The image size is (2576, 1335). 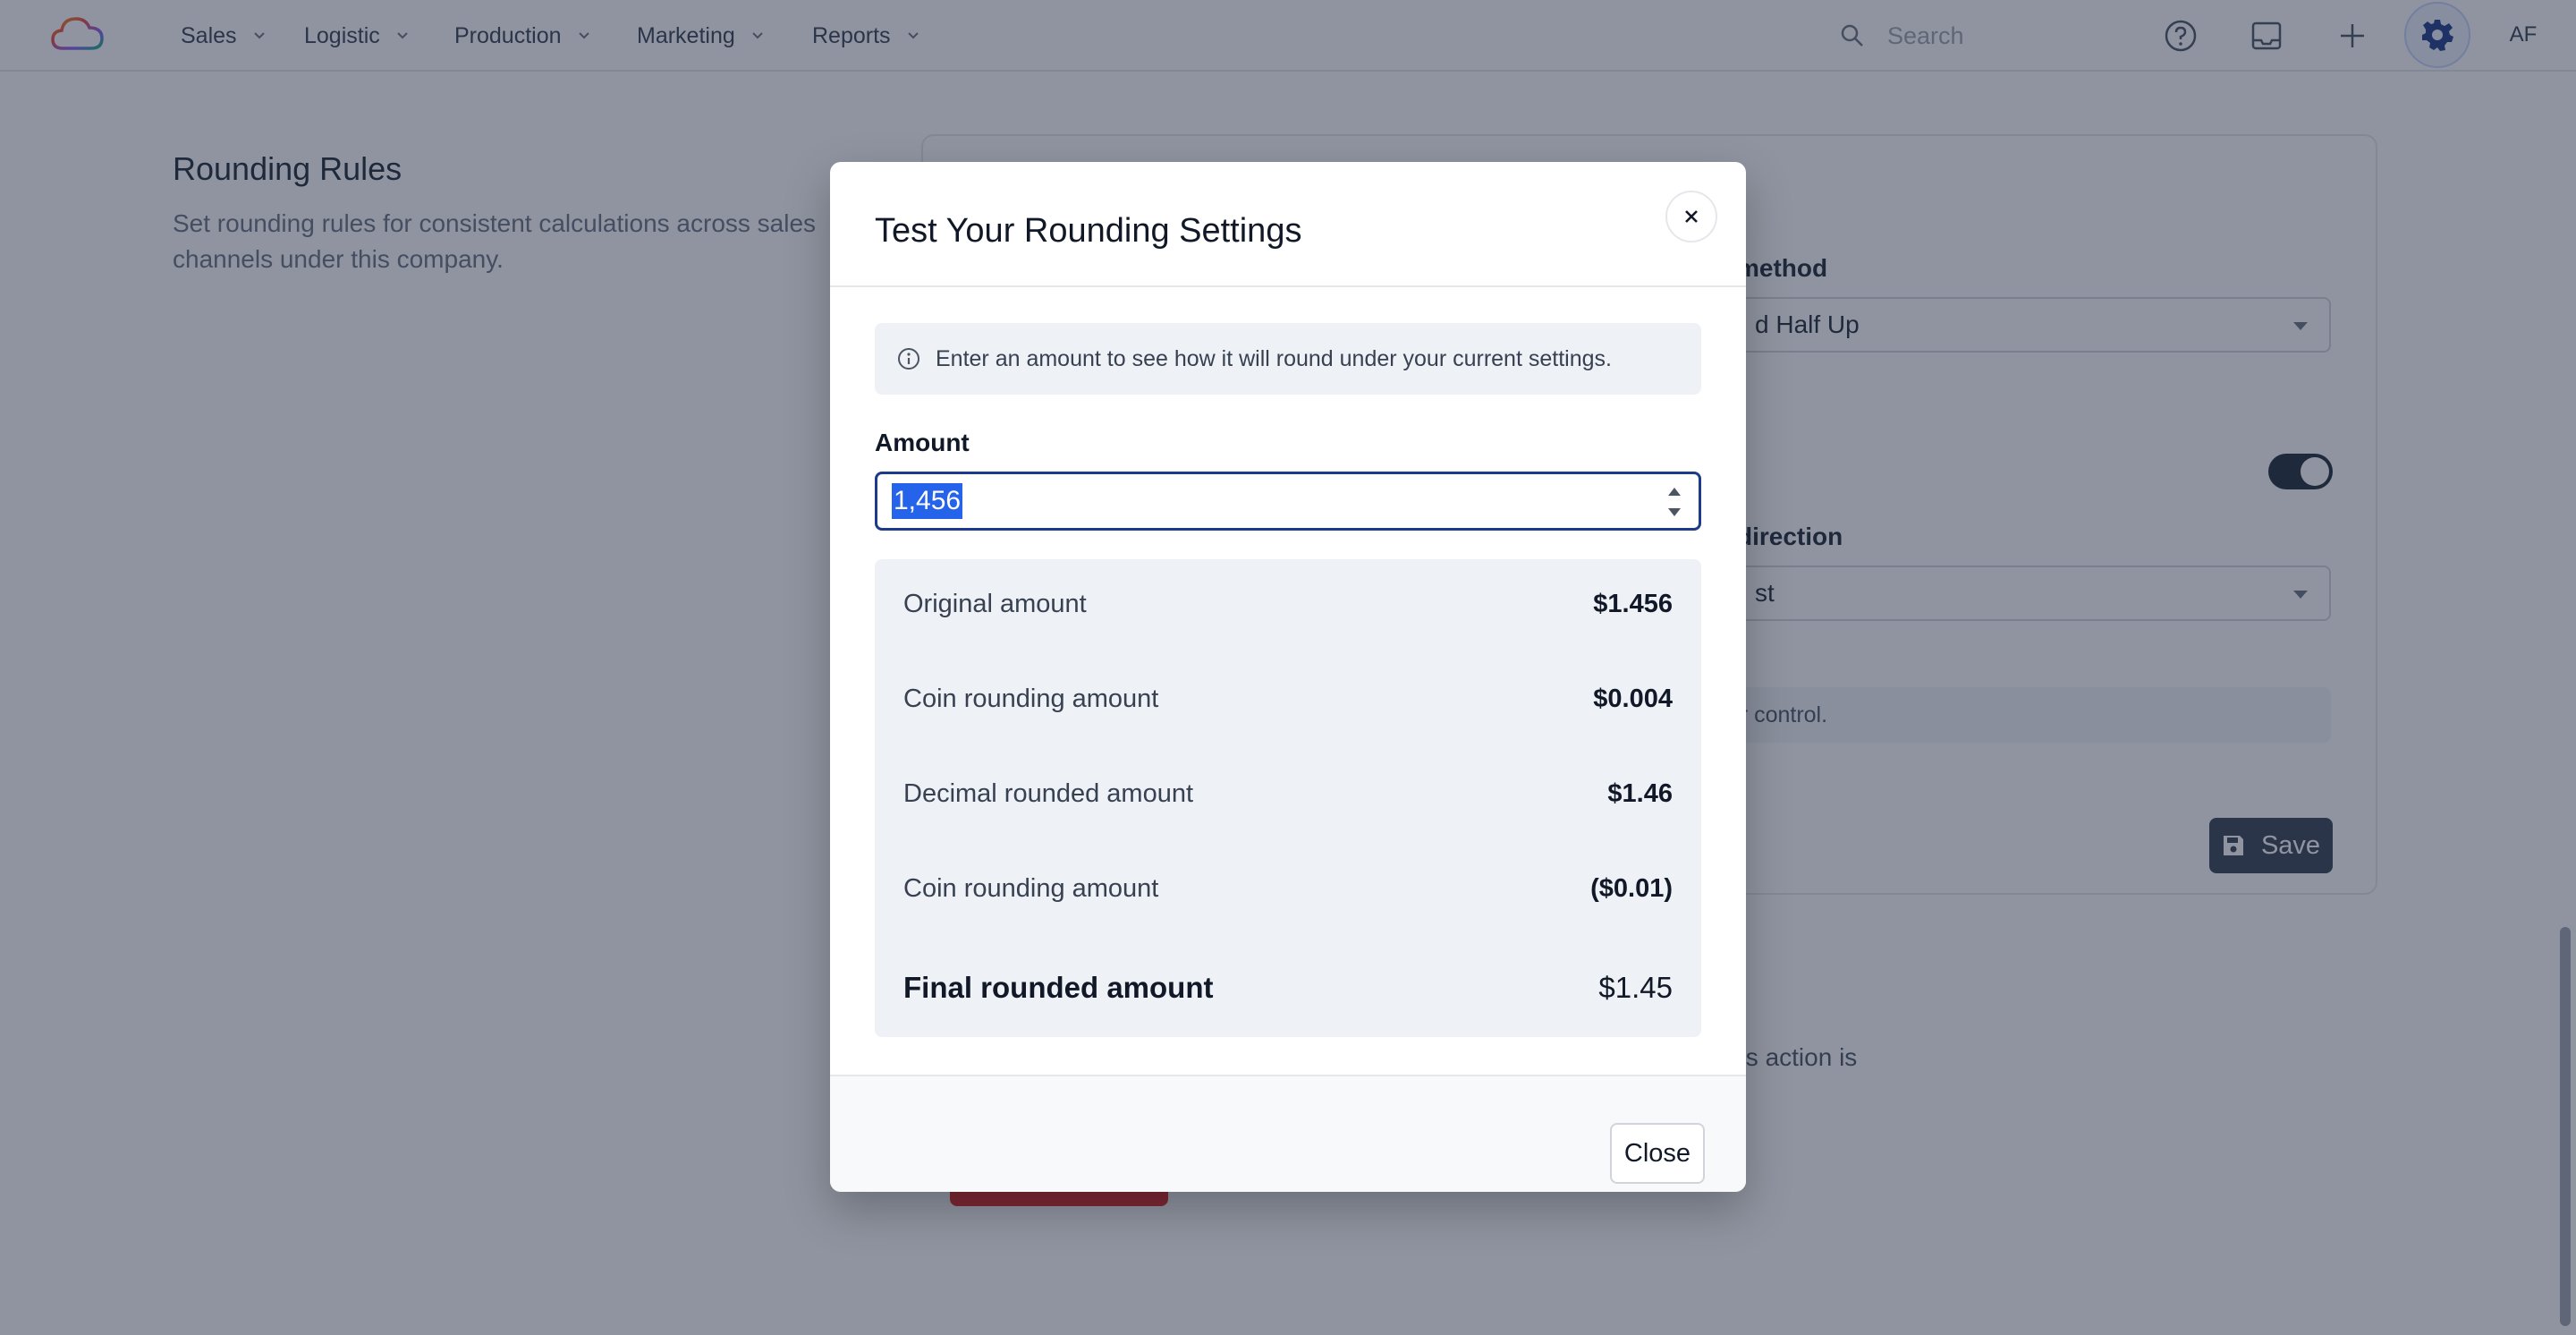 I want to click on result-value: ($0.01), so click(x=1631, y=888).